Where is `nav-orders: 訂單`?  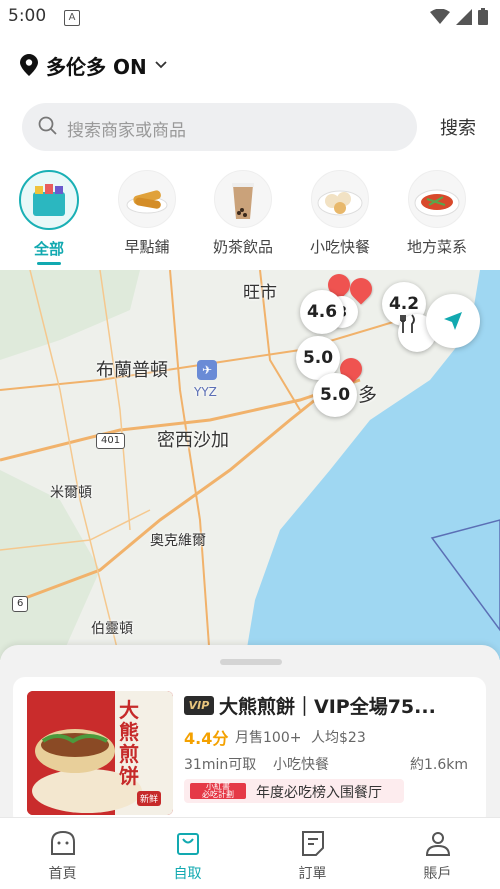
nav-orders: 訂單 is located at coordinates (312, 855).